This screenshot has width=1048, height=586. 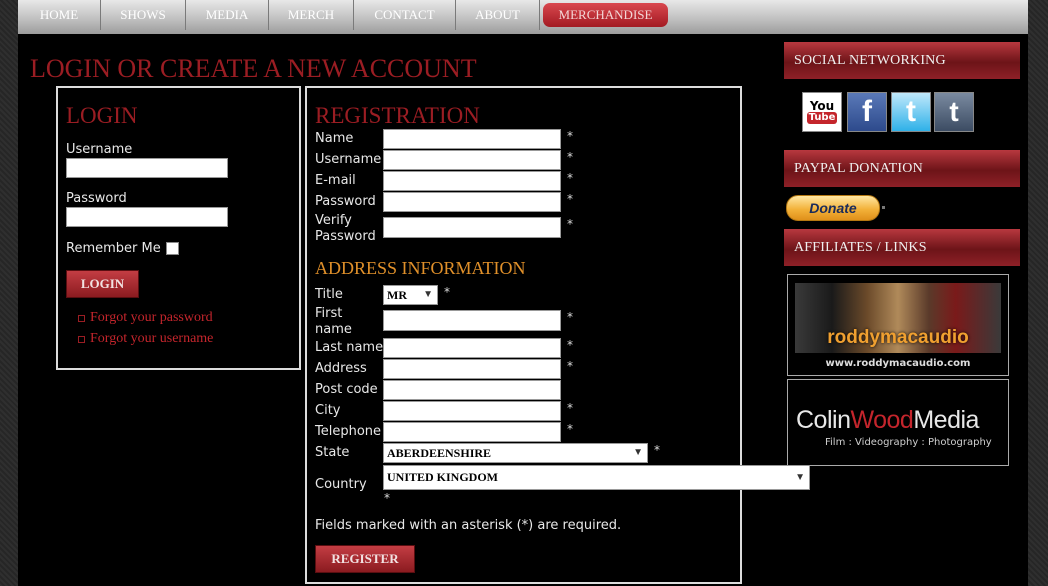 What do you see at coordinates (346, 389) in the screenshot?
I see `postcode-label: Post code` at bounding box center [346, 389].